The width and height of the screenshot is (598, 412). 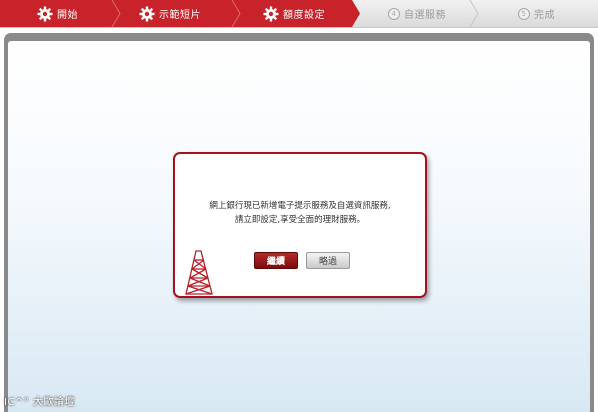 What do you see at coordinates (276, 260) in the screenshot?
I see `continue-button: 繼續` at bounding box center [276, 260].